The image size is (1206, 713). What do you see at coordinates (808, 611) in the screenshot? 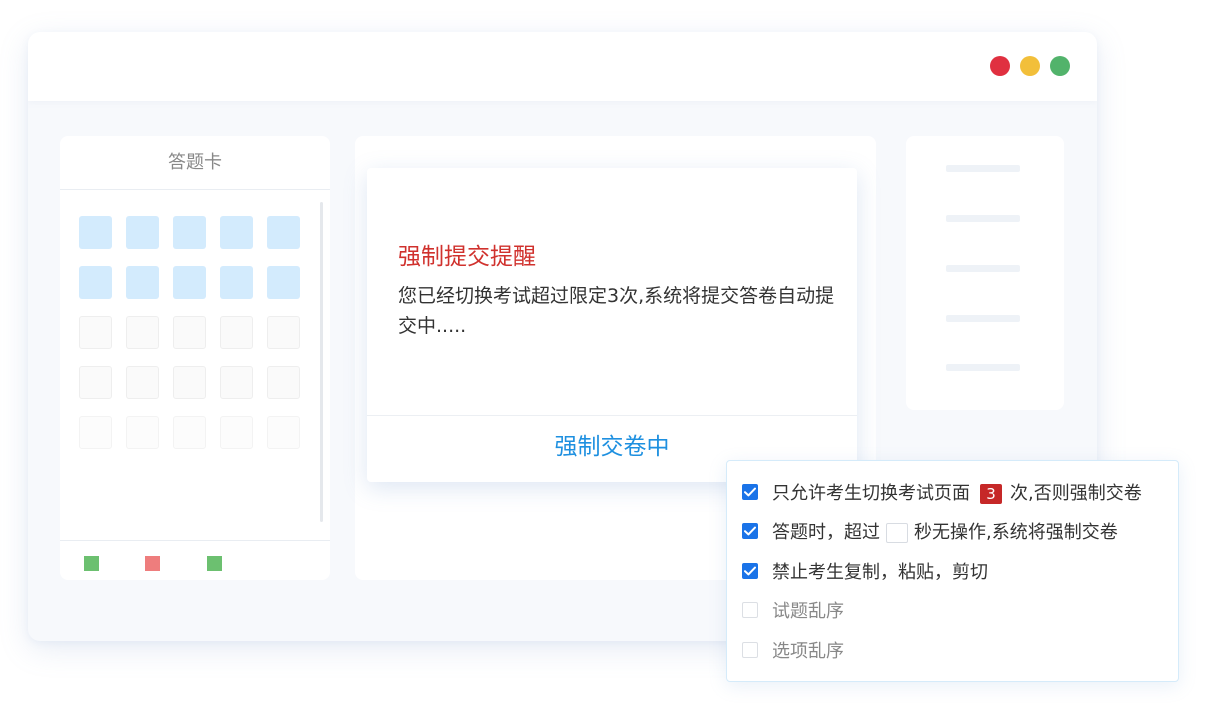
I see `option-shuffle-questions-label: 试题乱序` at bounding box center [808, 611].